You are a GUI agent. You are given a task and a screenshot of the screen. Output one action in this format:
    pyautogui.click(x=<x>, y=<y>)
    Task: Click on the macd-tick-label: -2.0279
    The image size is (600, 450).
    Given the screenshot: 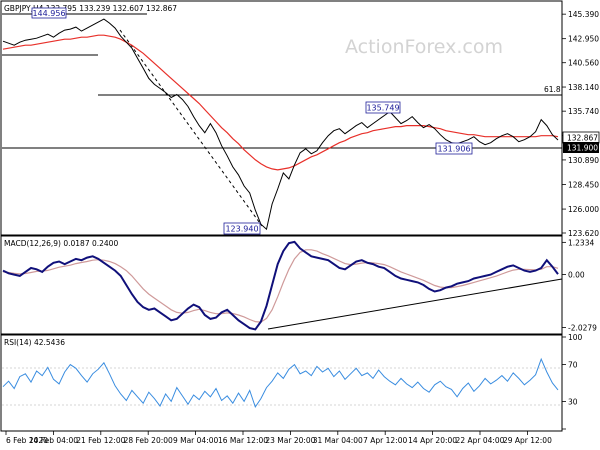 What is the action you would take?
    pyautogui.click(x=582, y=328)
    